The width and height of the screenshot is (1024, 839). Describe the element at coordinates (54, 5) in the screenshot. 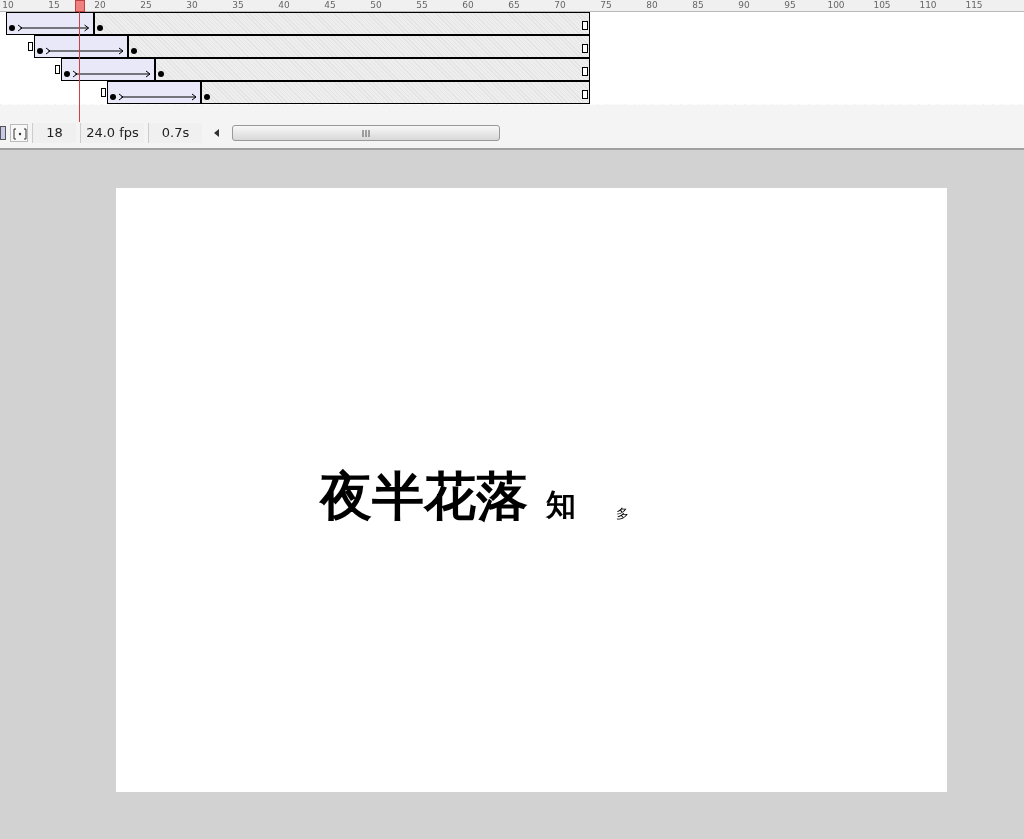

I see `ruler-label: 15` at that location.